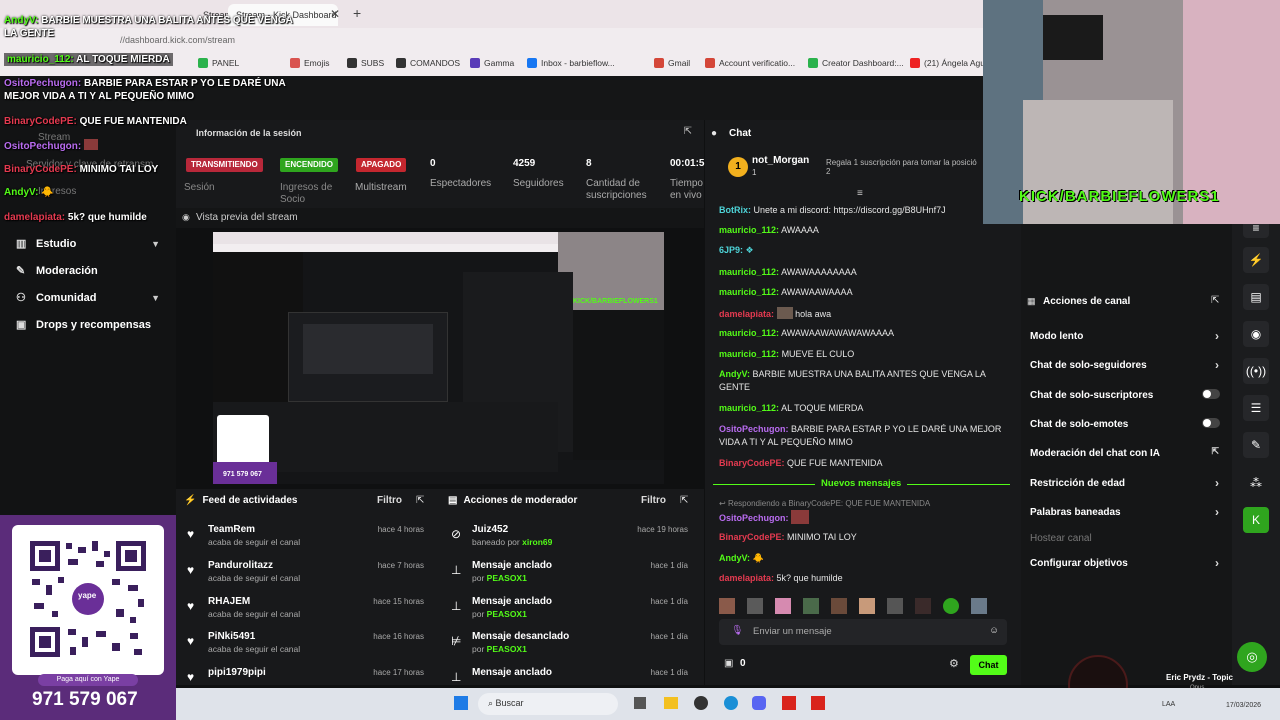 The image size is (1280, 720). What do you see at coordinates (780, 160) in the screenshot?
I see `pinned-user: not_Morgan` at bounding box center [780, 160].